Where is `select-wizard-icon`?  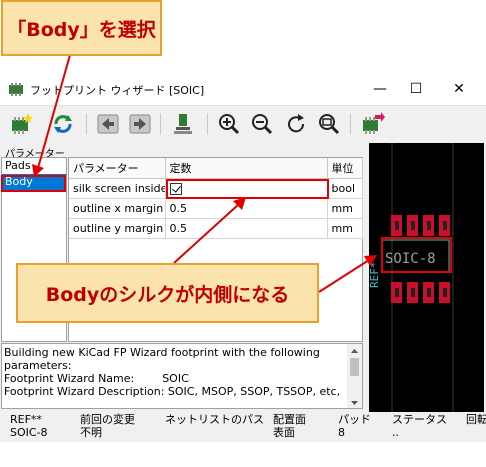
select-wizard-icon is located at coordinates (21, 124).